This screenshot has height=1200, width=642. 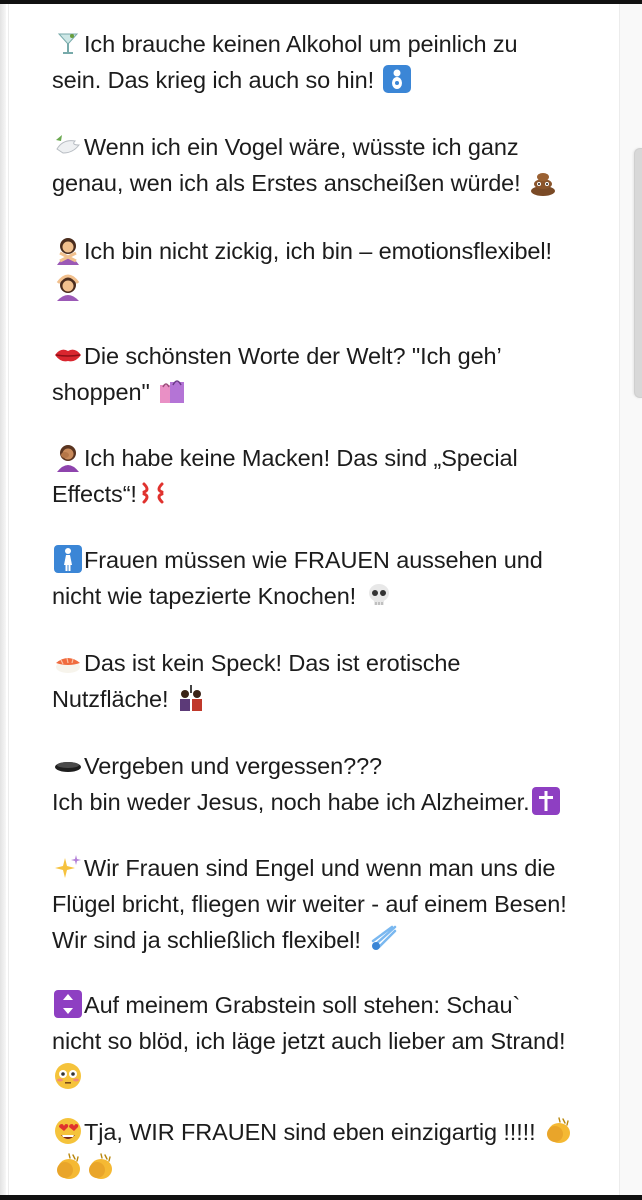 I want to click on sparkles-icon, so click(x=68, y=867).